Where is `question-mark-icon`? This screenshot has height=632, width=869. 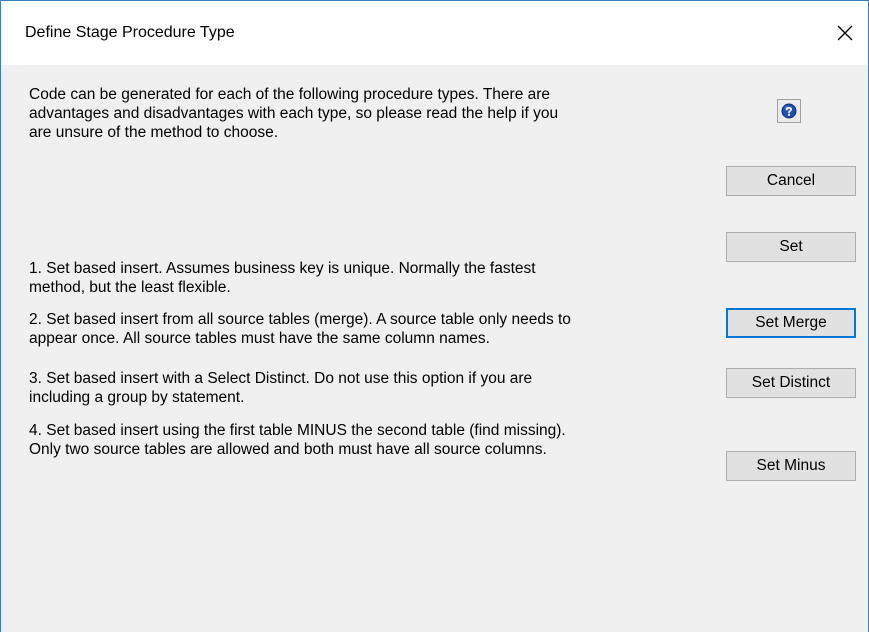 question-mark-icon is located at coordinates (789, 111).